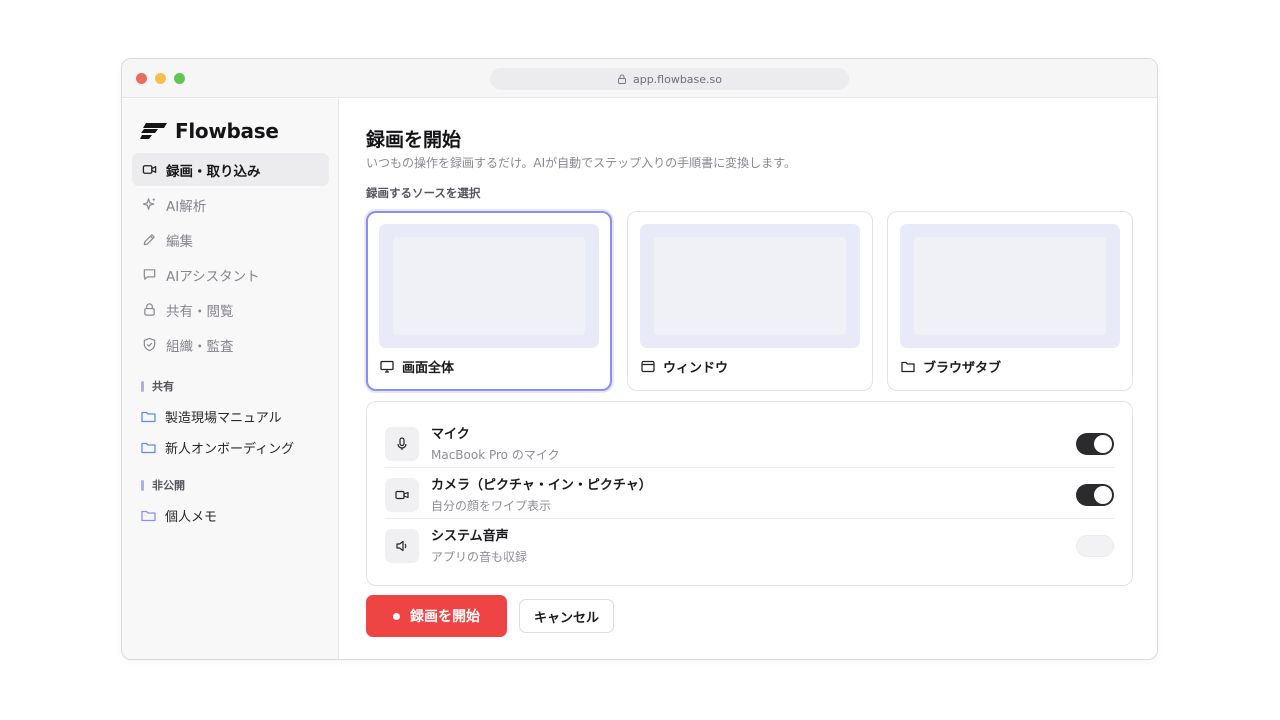 The height and width of the screenshot is (720, 1280). I want to click on sidebar-item-label: 共有・閲覧, so click(200, 311).